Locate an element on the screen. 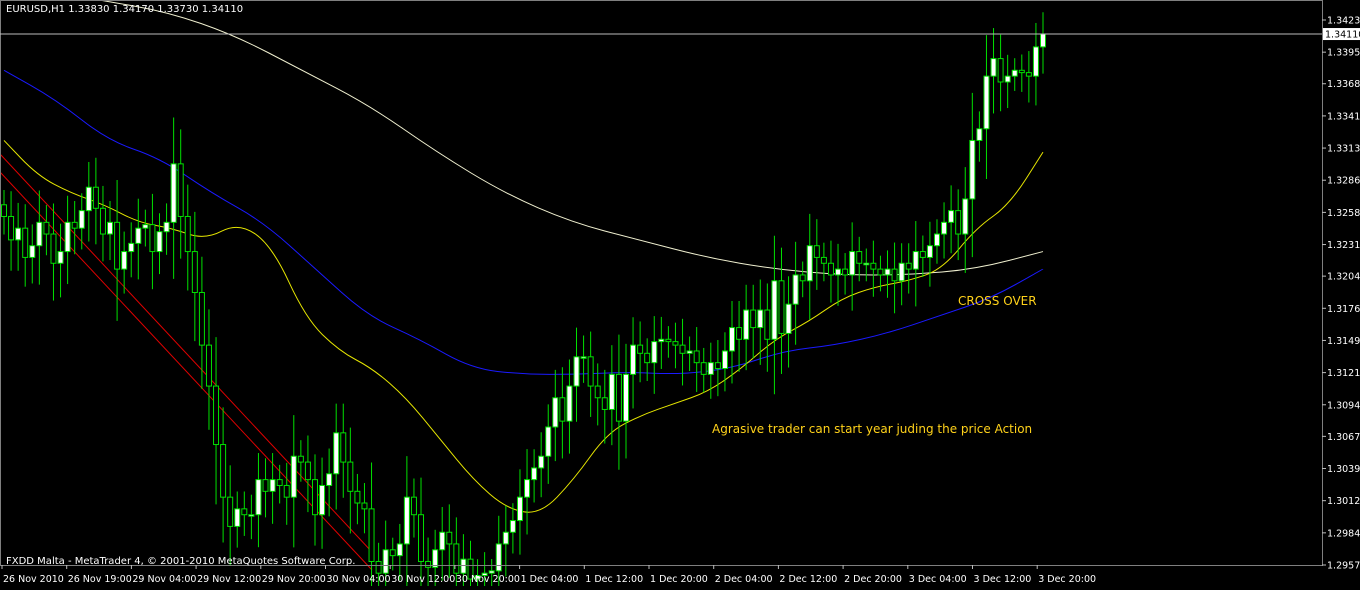 This screenshot has height=590, width=1360. y-tick-label: 1.33955 is located at coordinates (1343, 53).